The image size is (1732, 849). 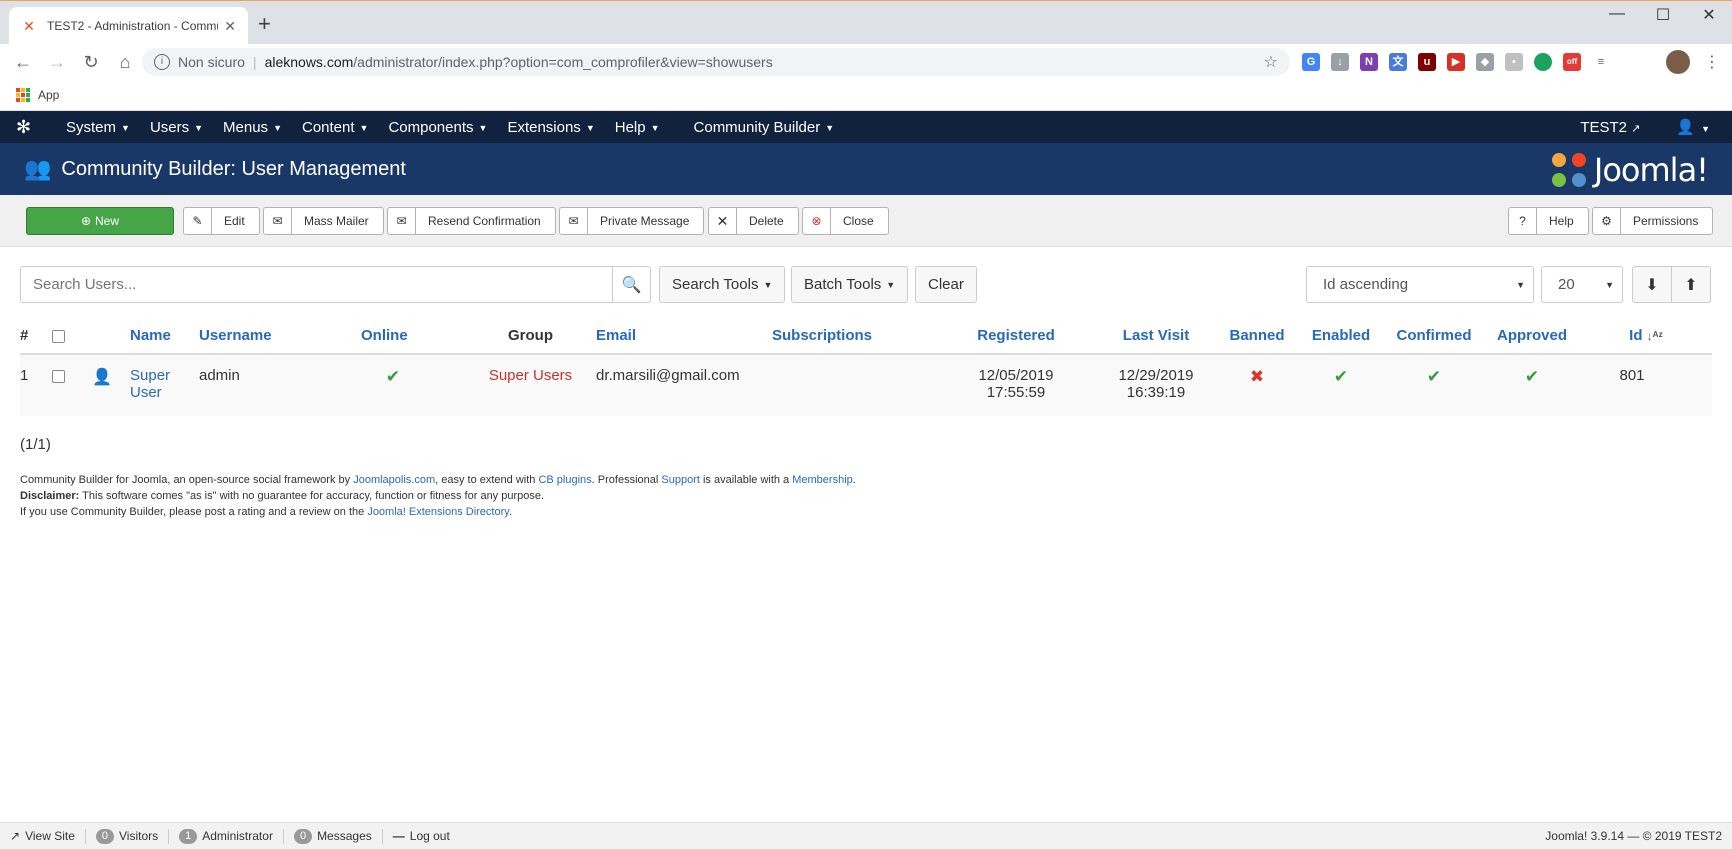 What do you see at coordinates (1311, 62) in the screenshot?
I see `google-extension-icon: G` at bounding box center [1311, 62].